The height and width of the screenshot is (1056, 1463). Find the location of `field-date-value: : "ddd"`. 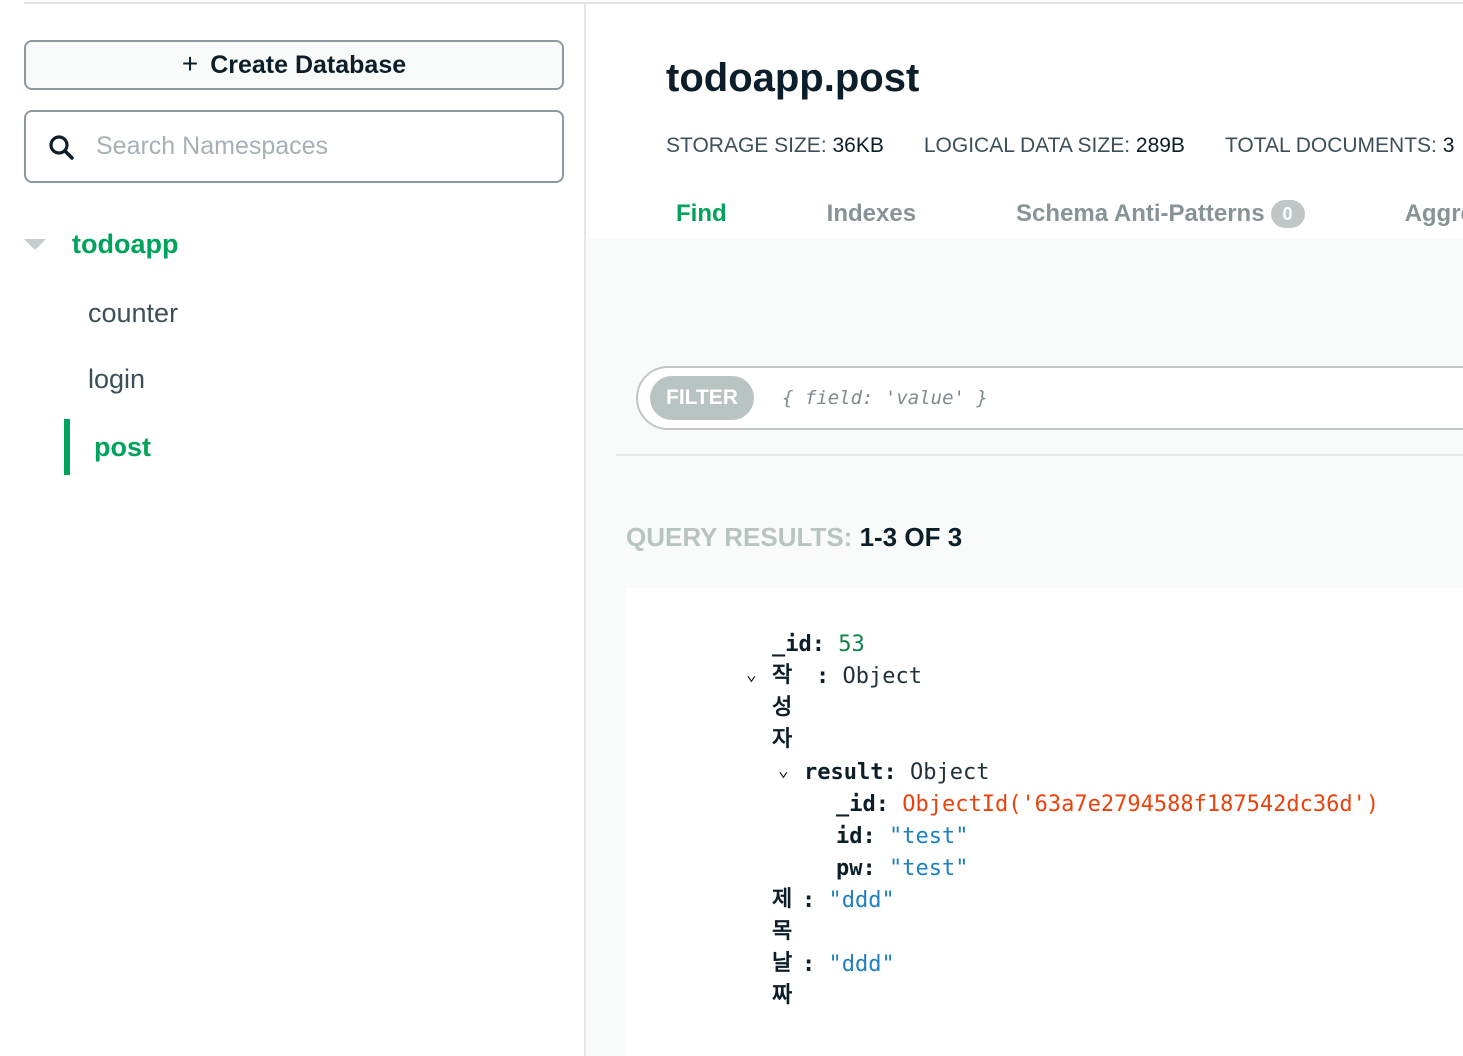

field-date-value: : "ddd" is located at coordinates (848, 964).